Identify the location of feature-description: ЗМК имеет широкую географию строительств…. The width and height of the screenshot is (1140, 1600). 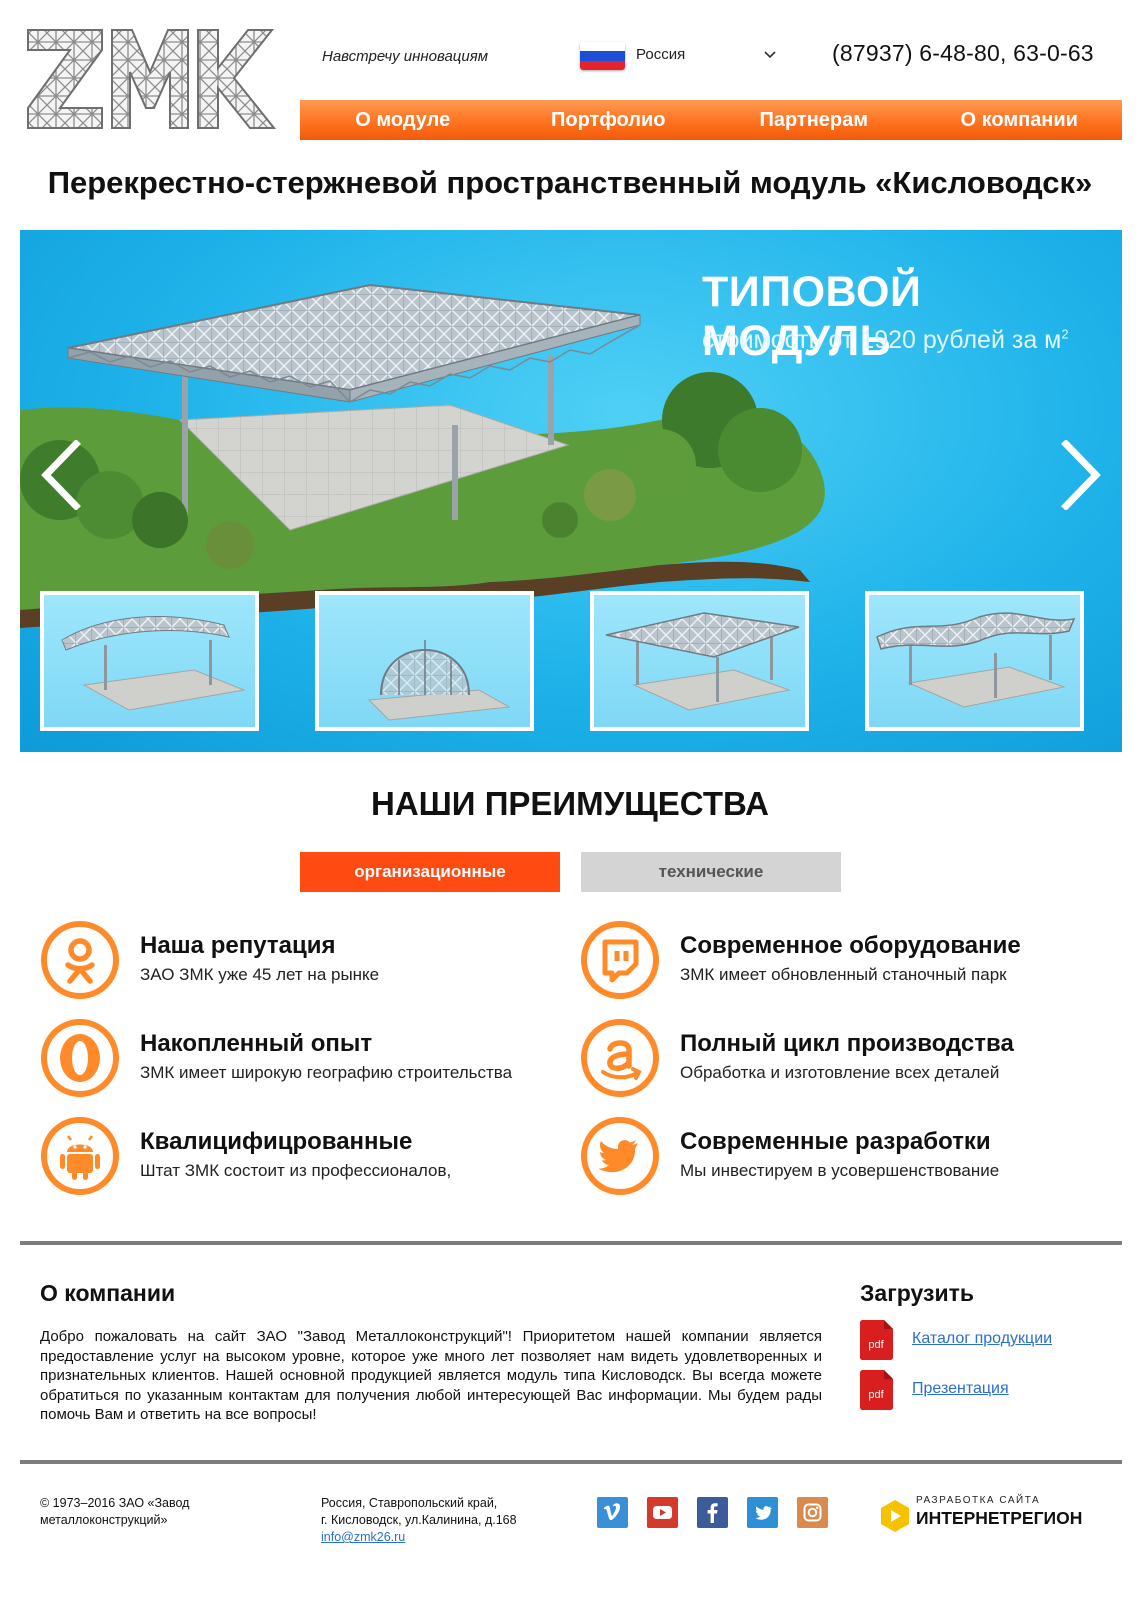
(326, 1072).